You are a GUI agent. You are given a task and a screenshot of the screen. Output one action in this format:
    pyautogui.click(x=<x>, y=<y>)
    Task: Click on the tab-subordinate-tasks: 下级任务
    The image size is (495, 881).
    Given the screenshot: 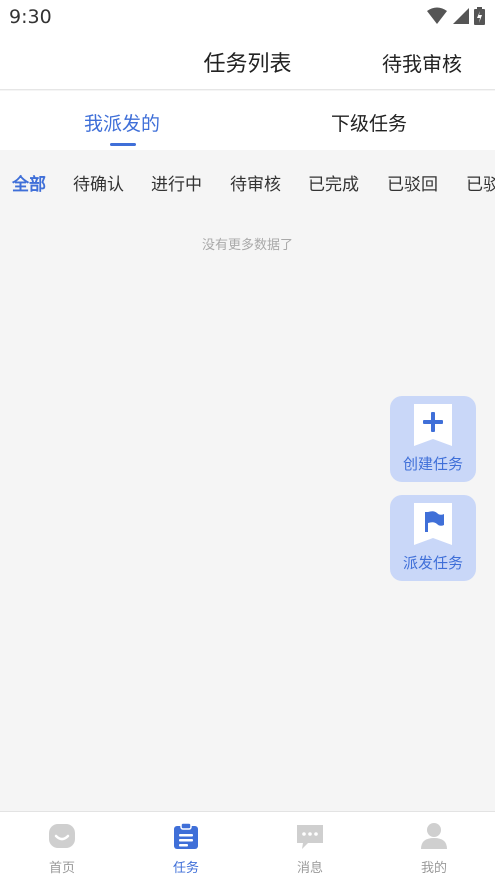 What is the action you would take?
    pyautogui.click(x=369, y=122)
    